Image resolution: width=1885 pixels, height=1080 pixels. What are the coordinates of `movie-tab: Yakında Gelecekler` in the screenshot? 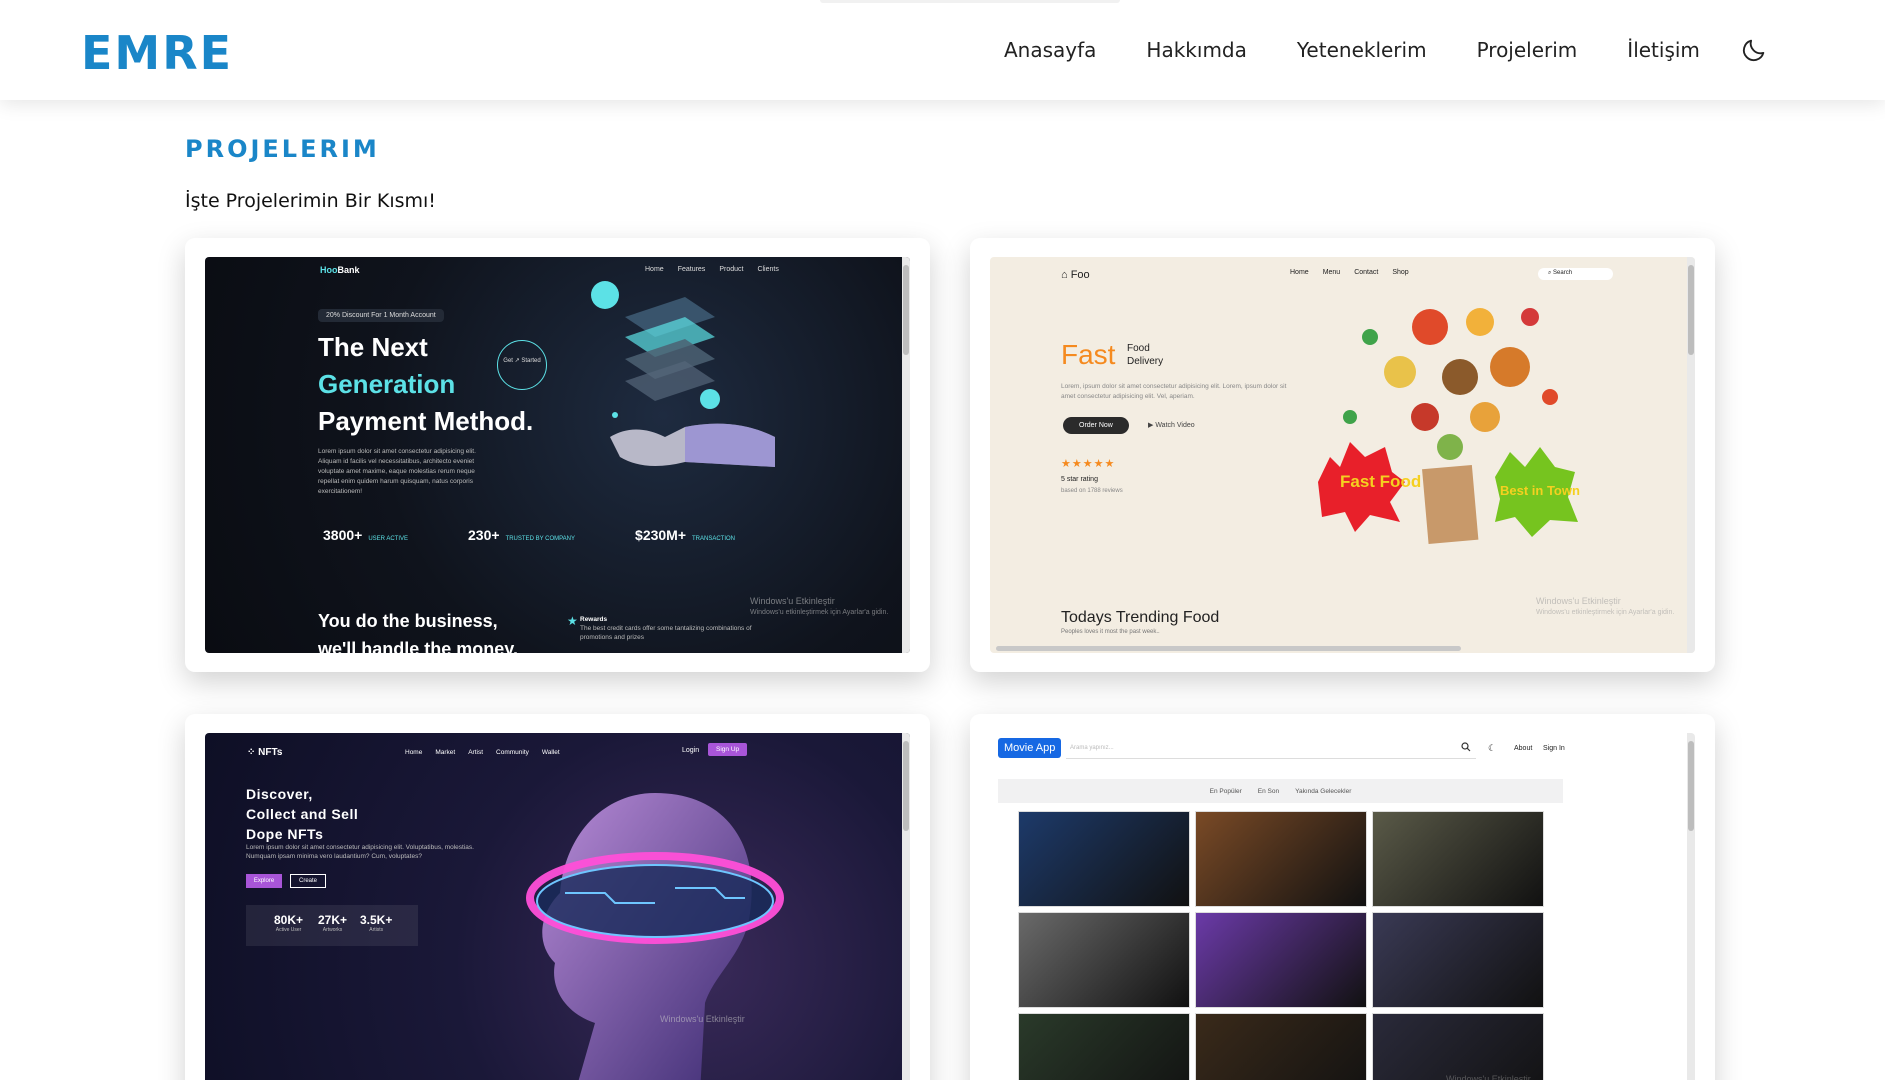 It's located at (1323, 791).